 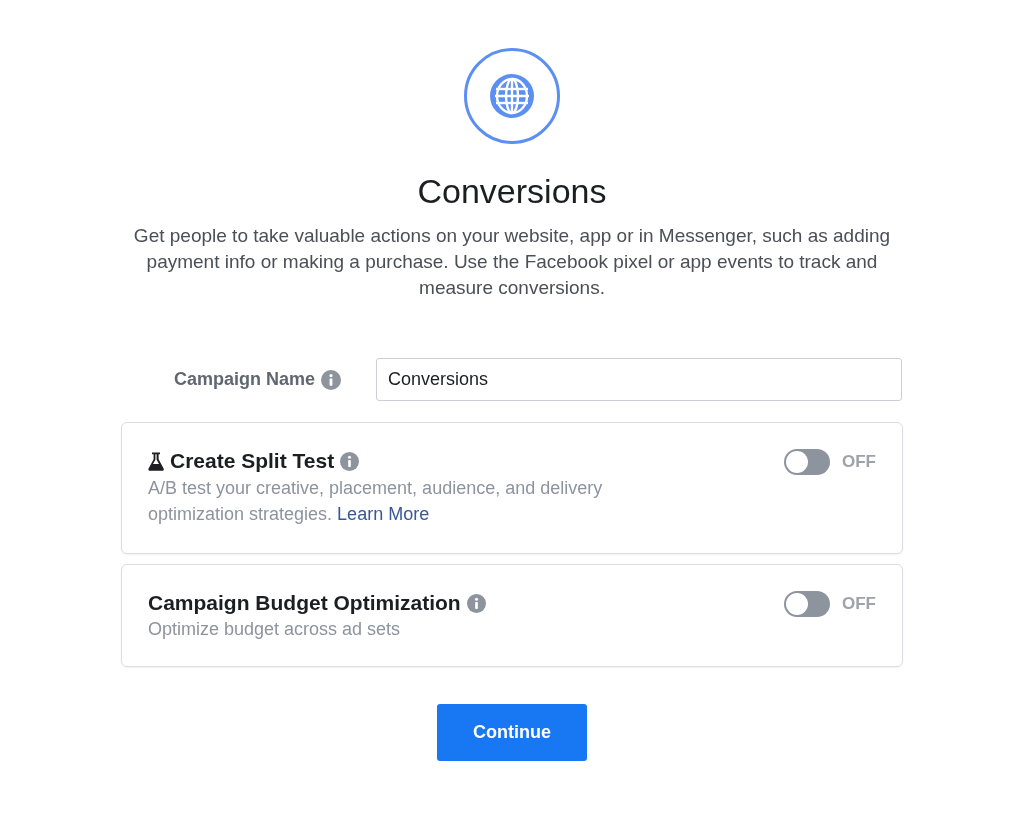 I want to click on learn-more-link: Learn More, so click(x=383, y=514).